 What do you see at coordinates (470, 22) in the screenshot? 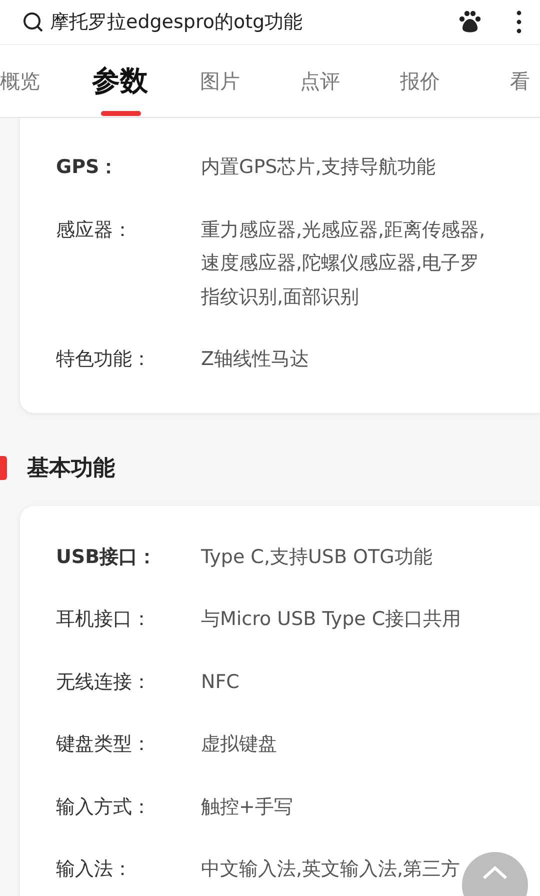
I see `paw-icon` at bounding box center [470, 22].